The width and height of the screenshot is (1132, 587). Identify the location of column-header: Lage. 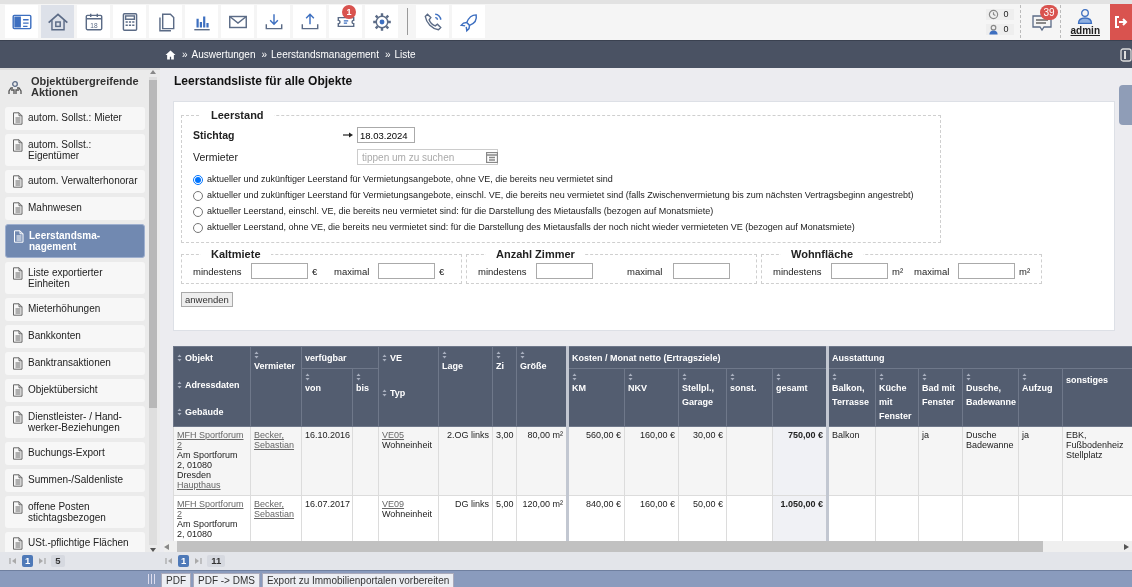
(465, 386).